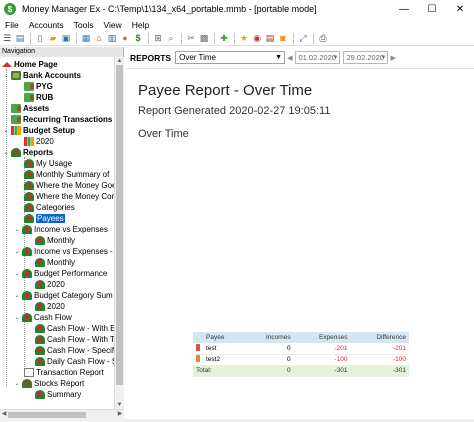 The width and height of the screenshot is (474, 422). I want to click on search-icon: ⌕, so click(171, 39).